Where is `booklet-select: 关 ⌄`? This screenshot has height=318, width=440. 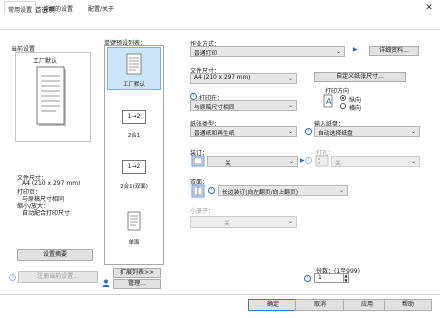
booklet-select: 关 ⌄ is located at coordinates (243, 222).